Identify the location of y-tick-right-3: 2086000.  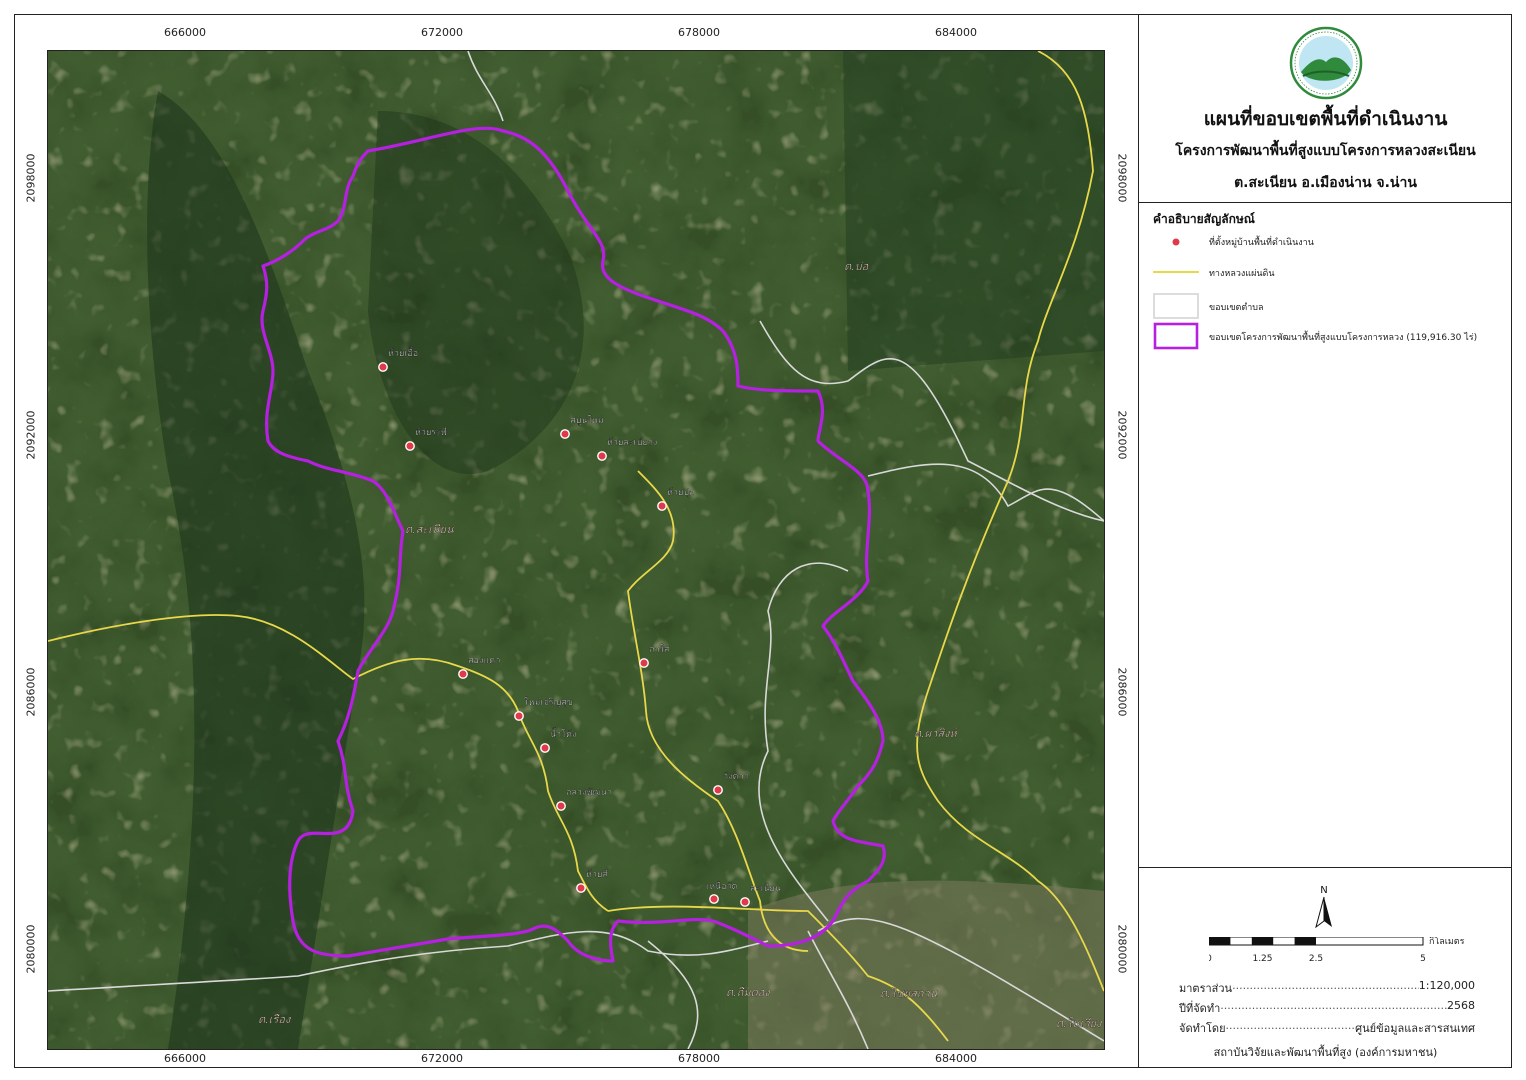
(1122, 692).